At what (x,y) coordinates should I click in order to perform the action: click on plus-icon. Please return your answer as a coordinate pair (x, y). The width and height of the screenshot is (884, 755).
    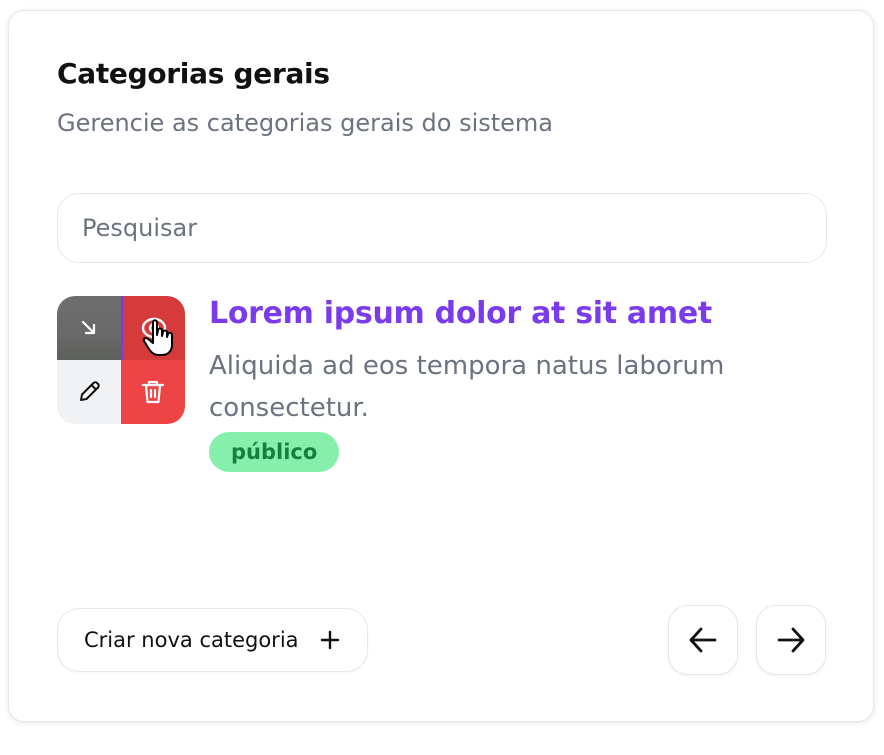
    Looking at the image, I should click on (329, 640).